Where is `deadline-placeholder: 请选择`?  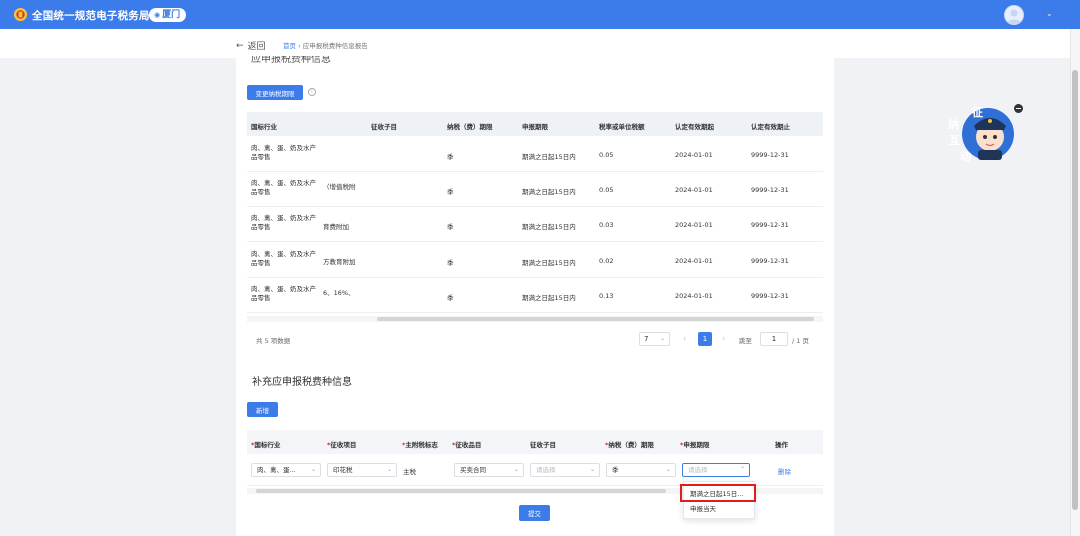 deadline-placeholder: 请选择 is located at coordinates (698, 470).